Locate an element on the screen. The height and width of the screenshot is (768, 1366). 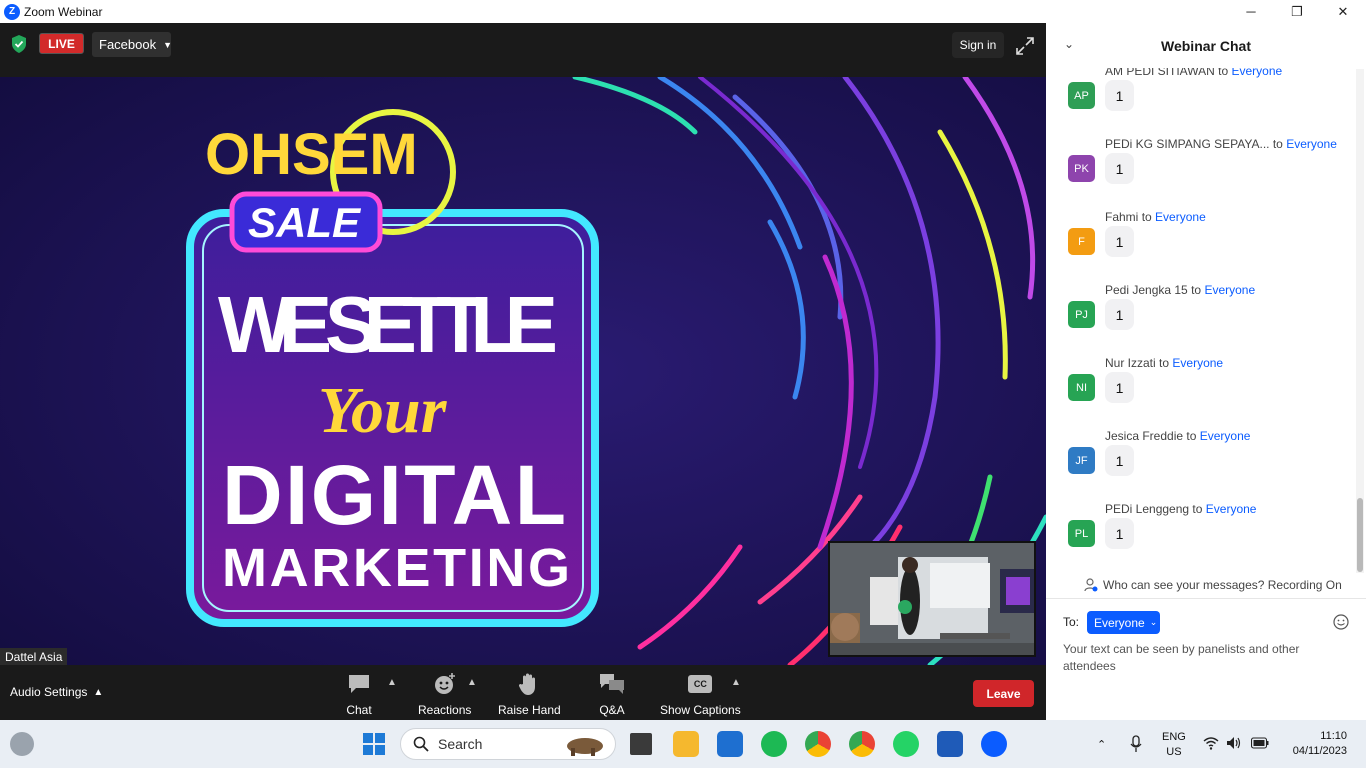
chevron-down-icon: ⌄ is located at coordinates (1153, 622).